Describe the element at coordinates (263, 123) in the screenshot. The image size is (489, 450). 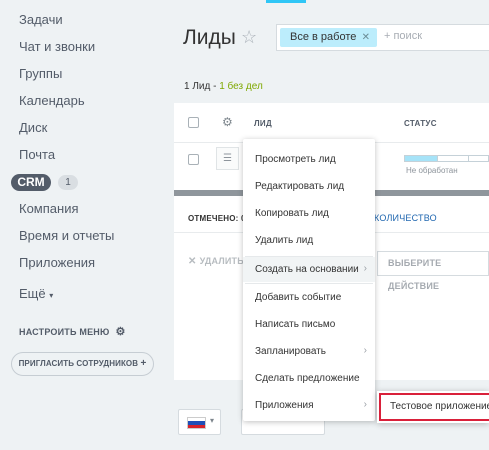
I see `column-header-lead: ЛИД` at that location.